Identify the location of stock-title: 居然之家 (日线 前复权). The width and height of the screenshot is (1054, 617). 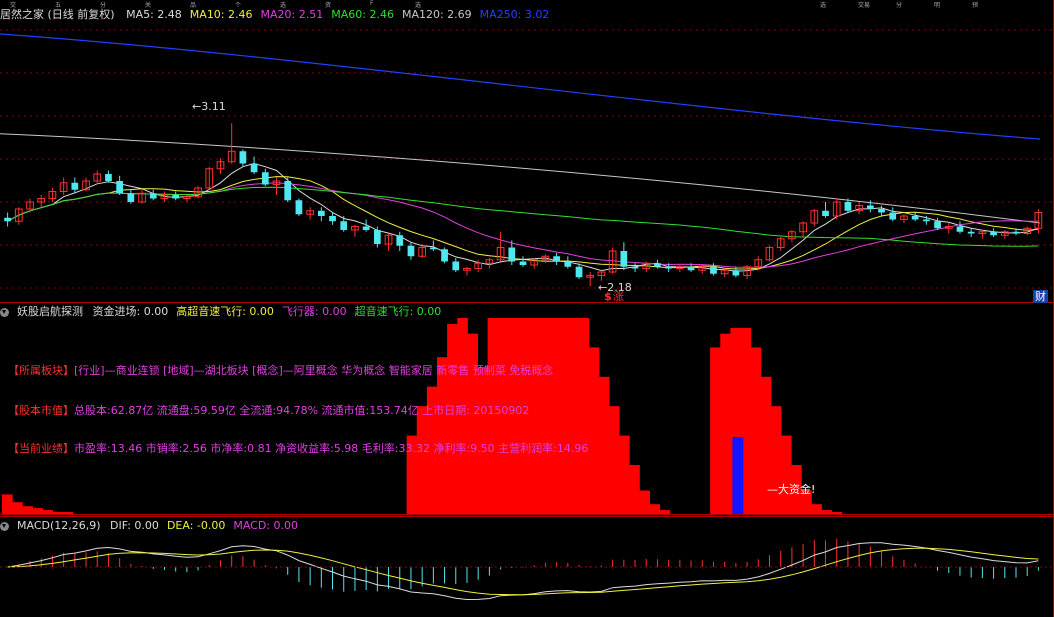
(57, 14).